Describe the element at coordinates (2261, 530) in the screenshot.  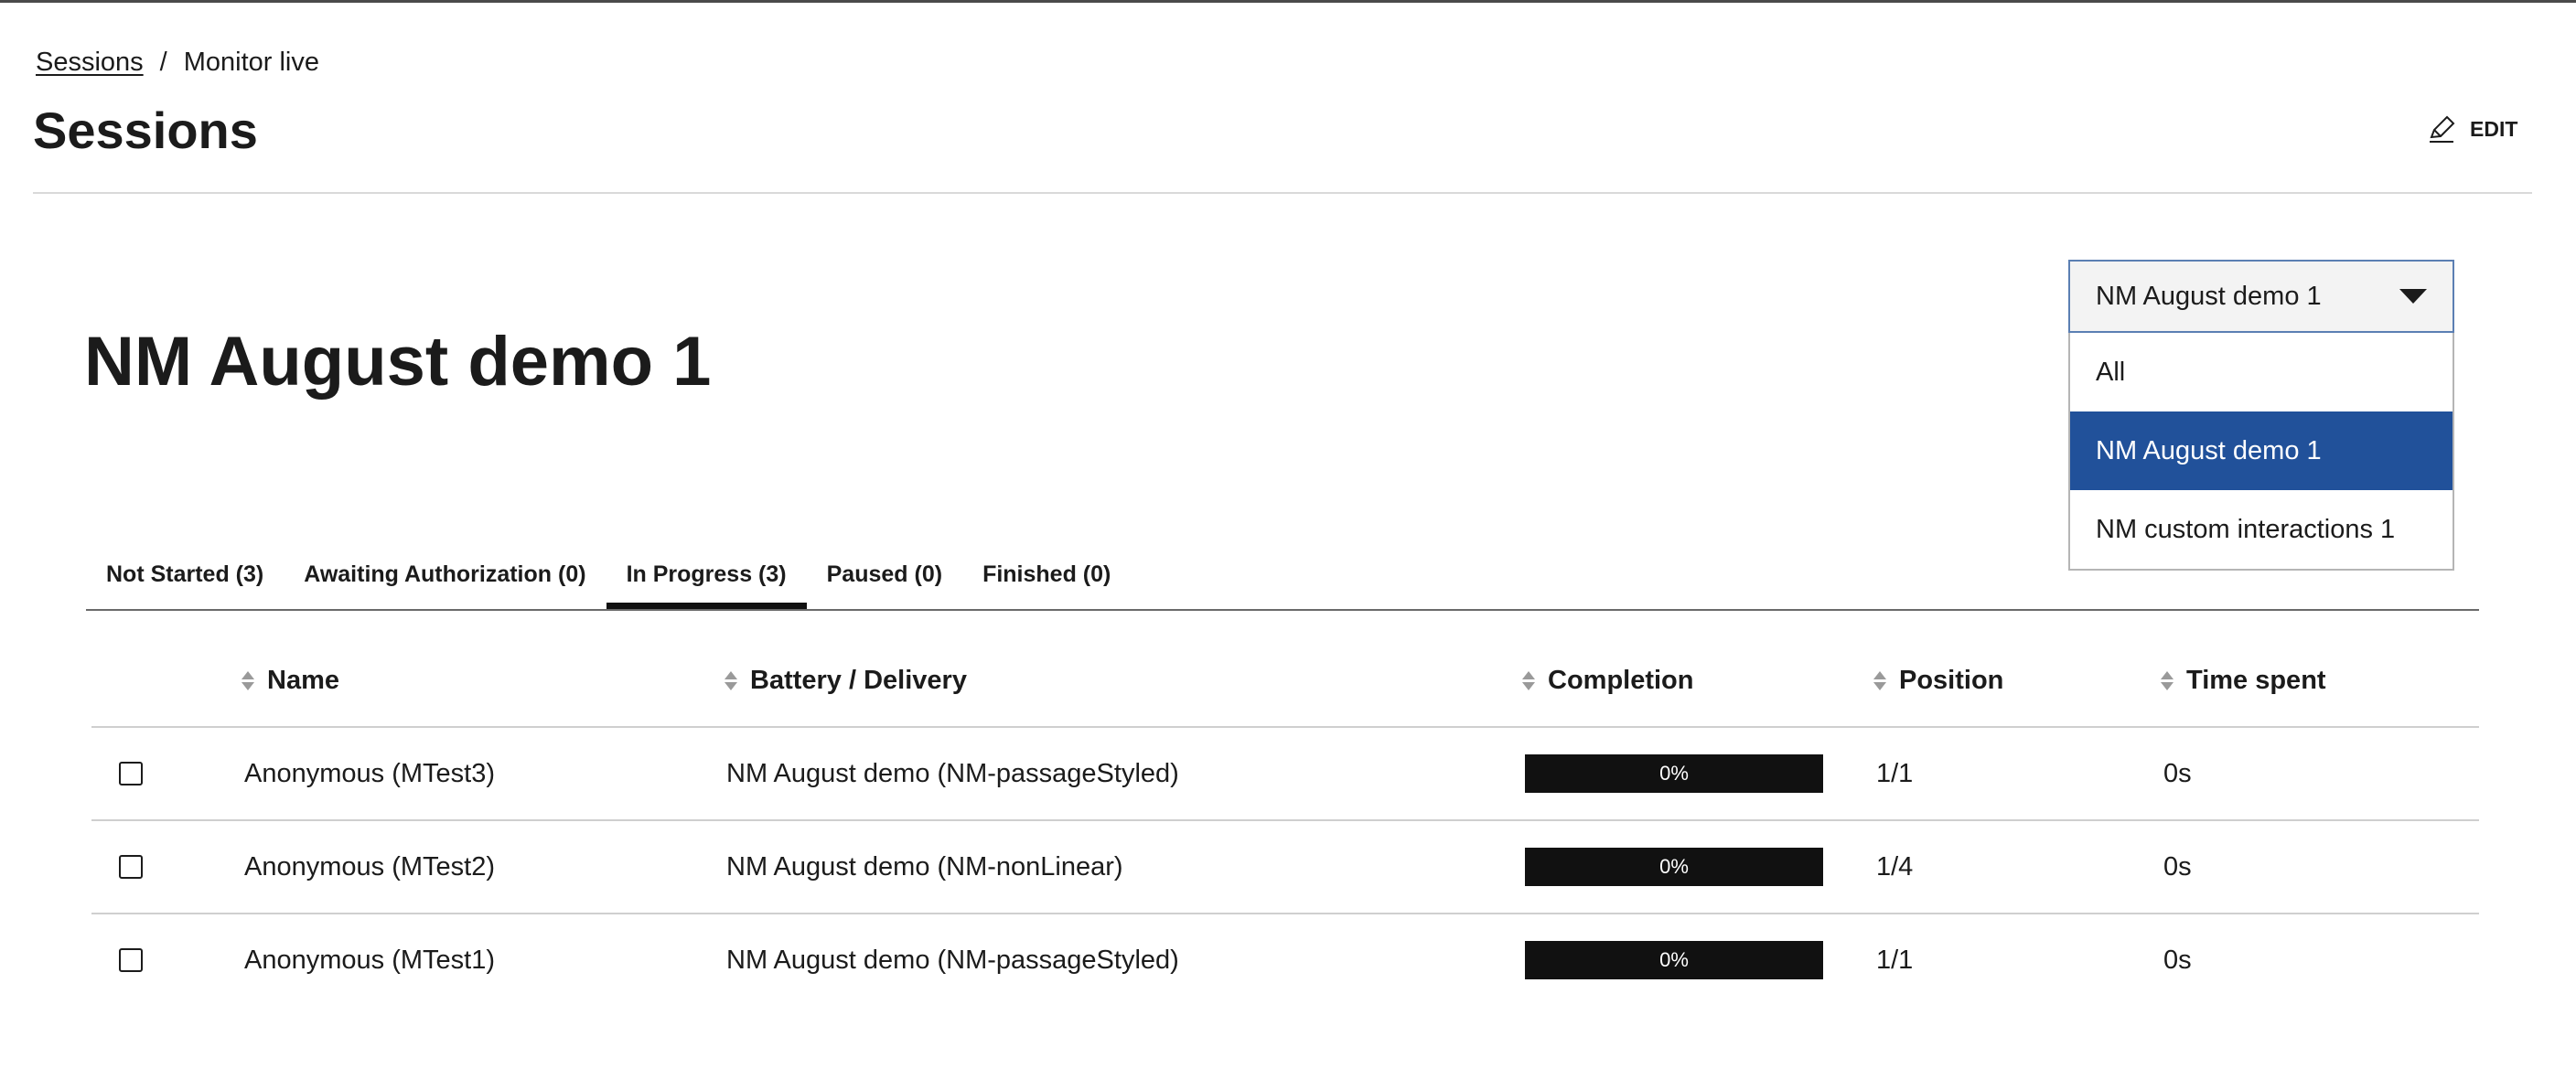
I see `dropdown-option-nm-custom-interactions-1: NM custom interactions 1` at that location.